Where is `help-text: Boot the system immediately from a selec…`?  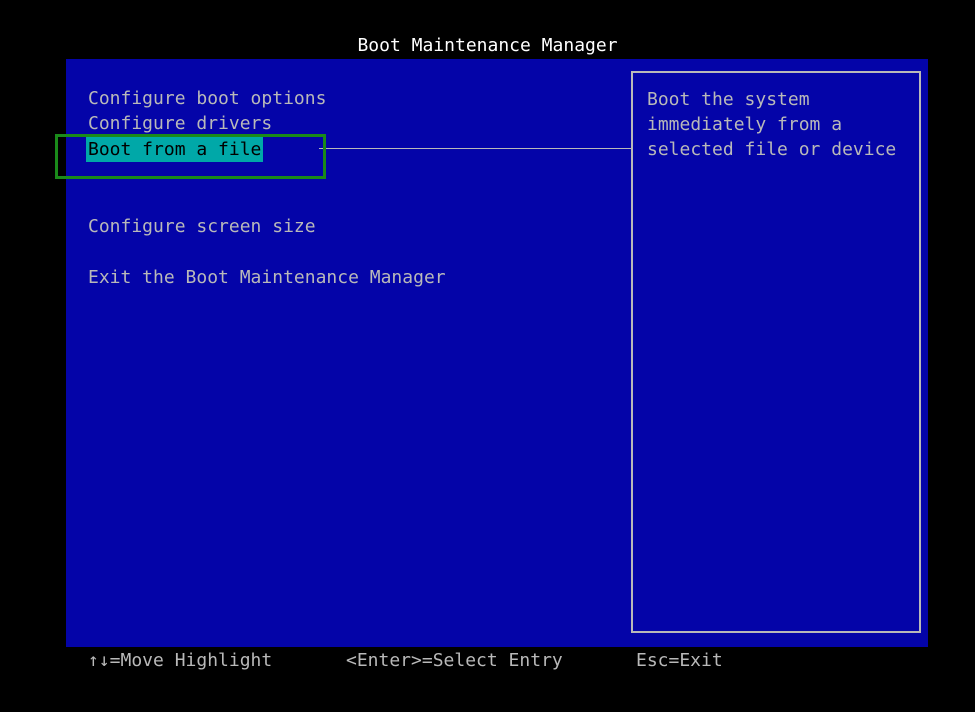 help-text: Boot the system immediately from a selec… is located at coordinates (772, 124).